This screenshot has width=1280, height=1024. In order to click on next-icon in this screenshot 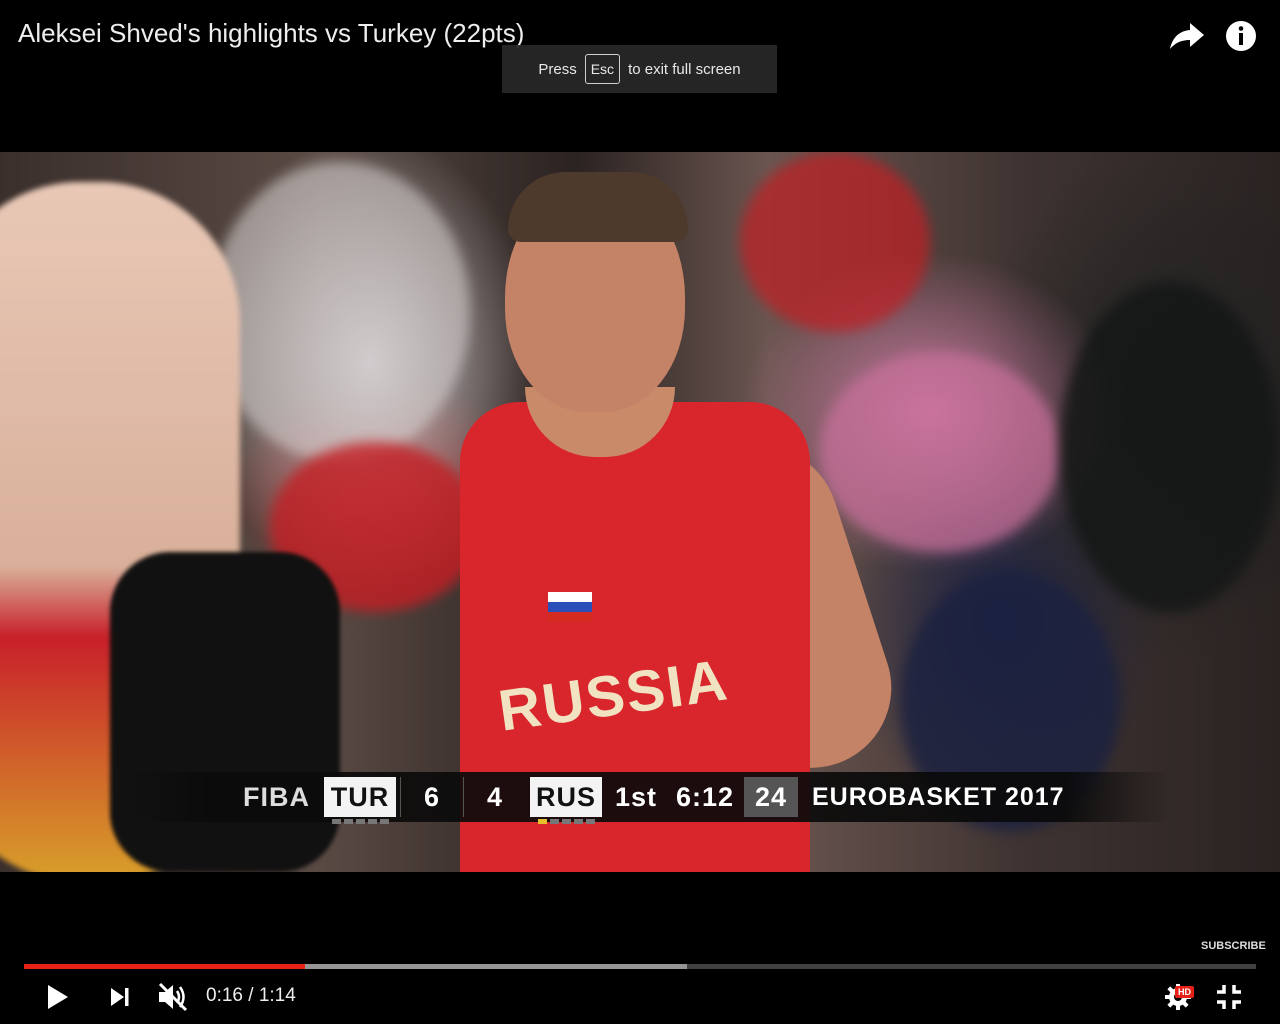, I will do `click(120, 997)`.